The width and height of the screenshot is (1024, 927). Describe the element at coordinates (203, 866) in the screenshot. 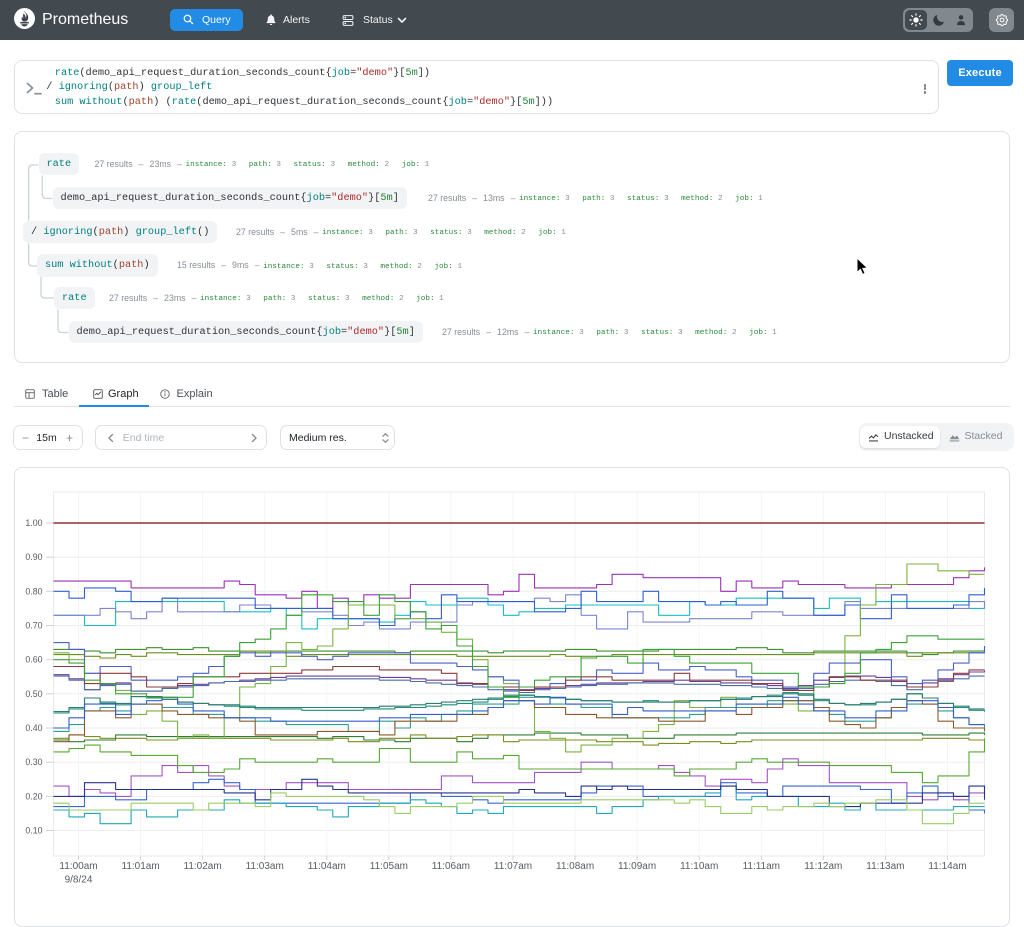

I see `svg-text: 11:02am` at that location.